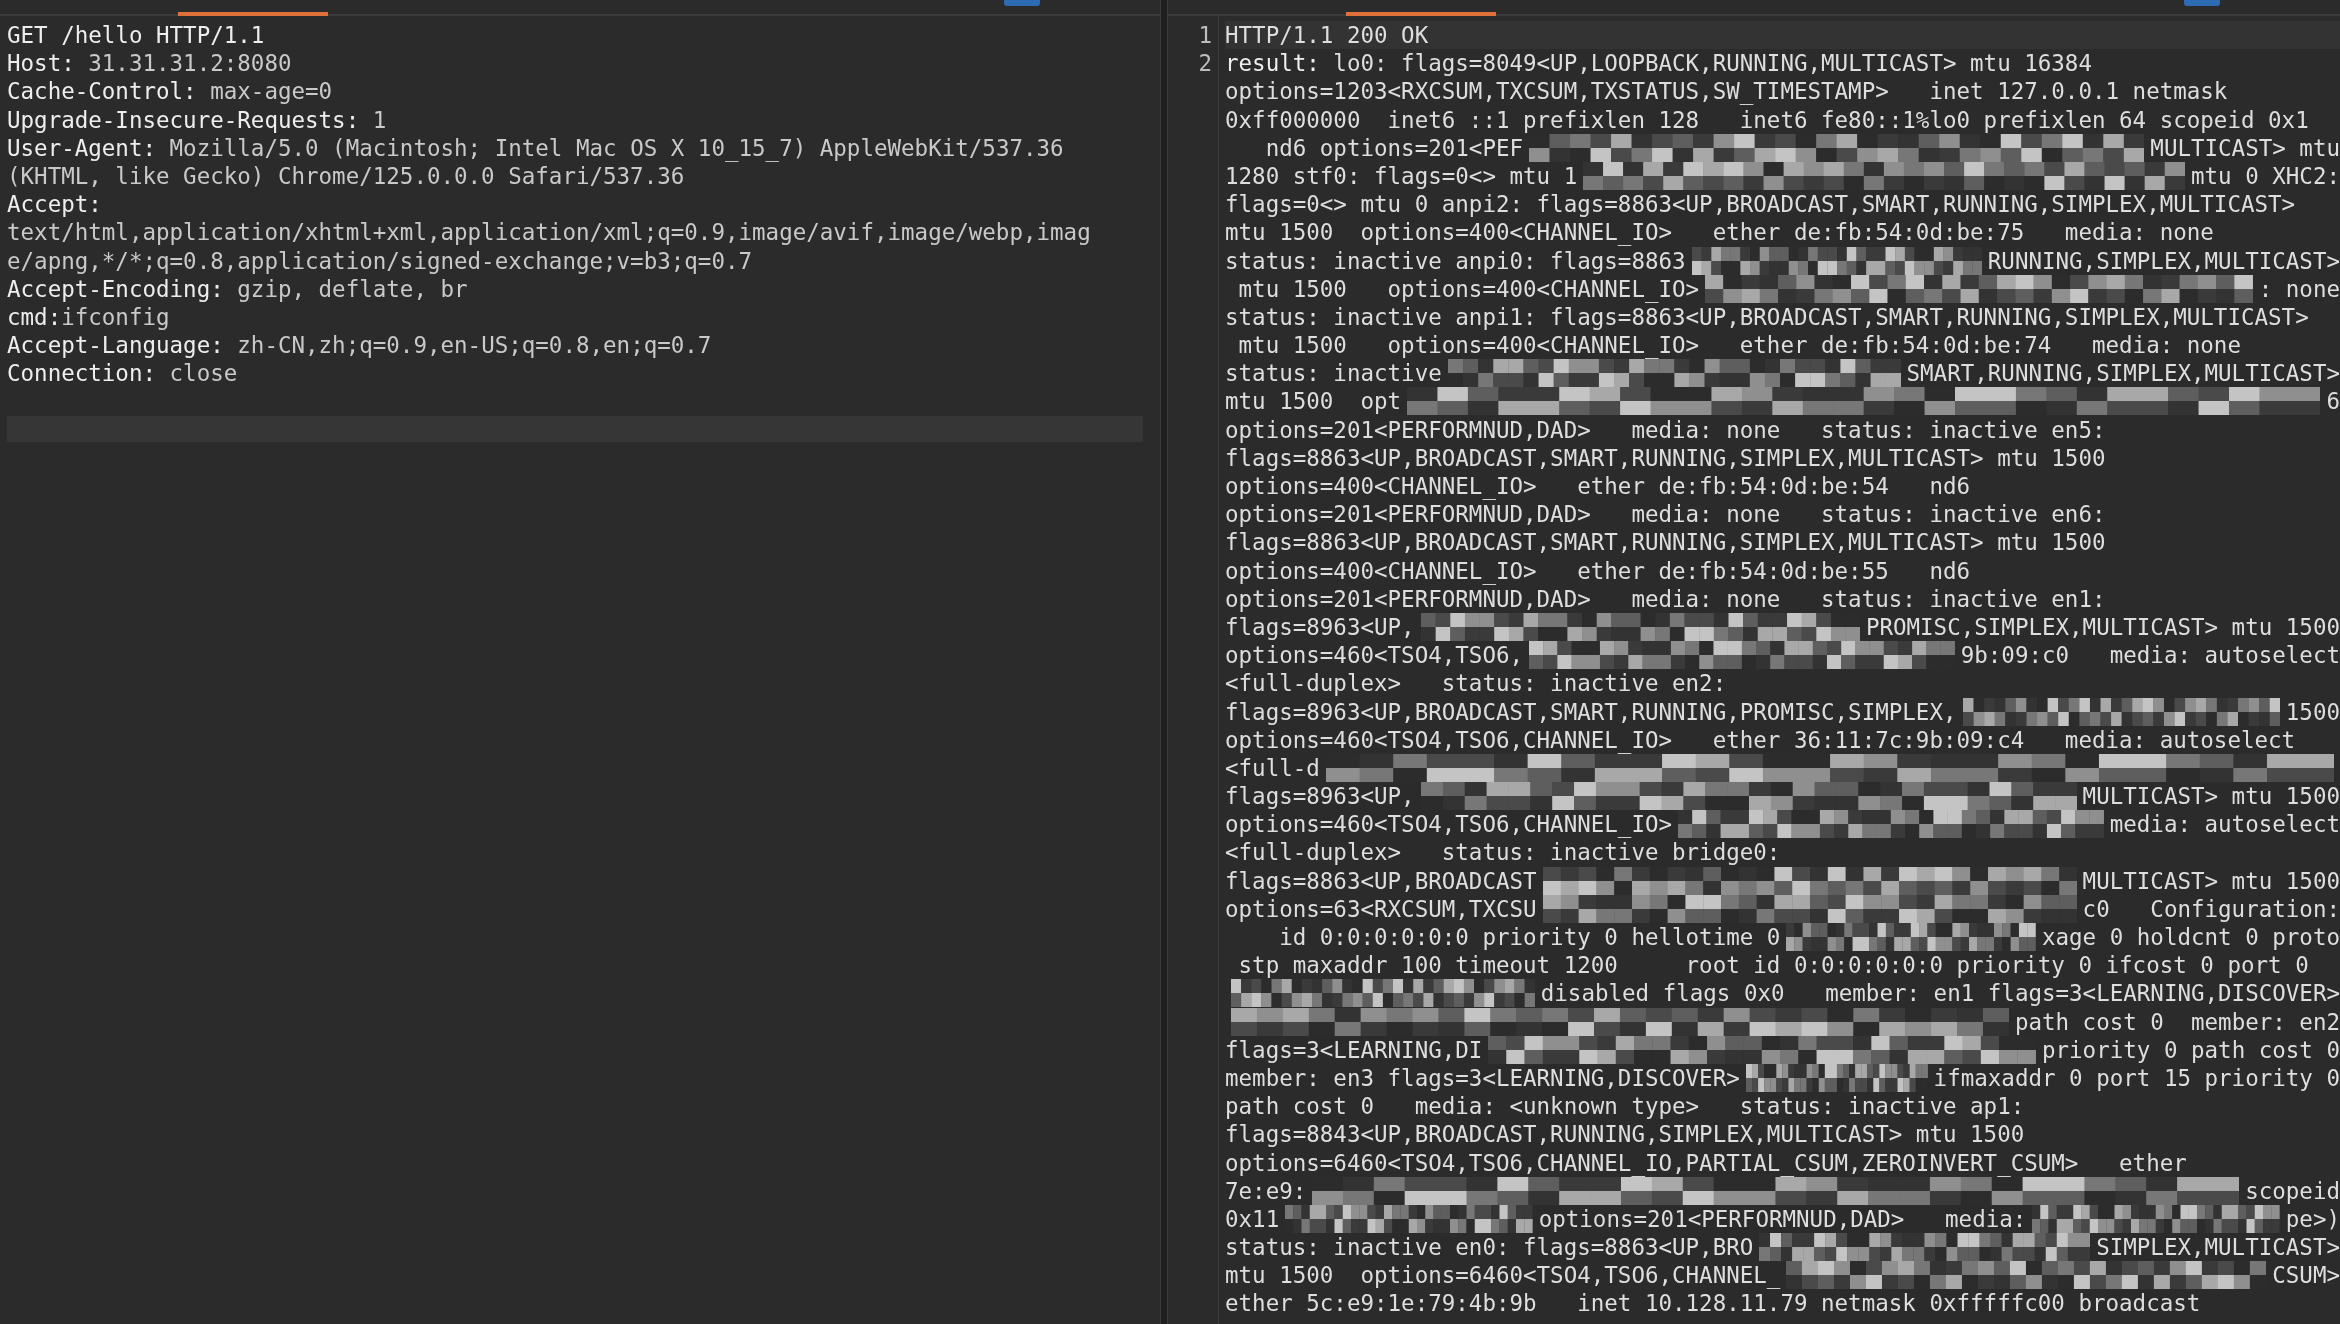 The height and width of the screenshot is (1324, 2340). Describe the element at coordinates (54, 204) in the screenshot. I see `header-name: Accept:` at that location.